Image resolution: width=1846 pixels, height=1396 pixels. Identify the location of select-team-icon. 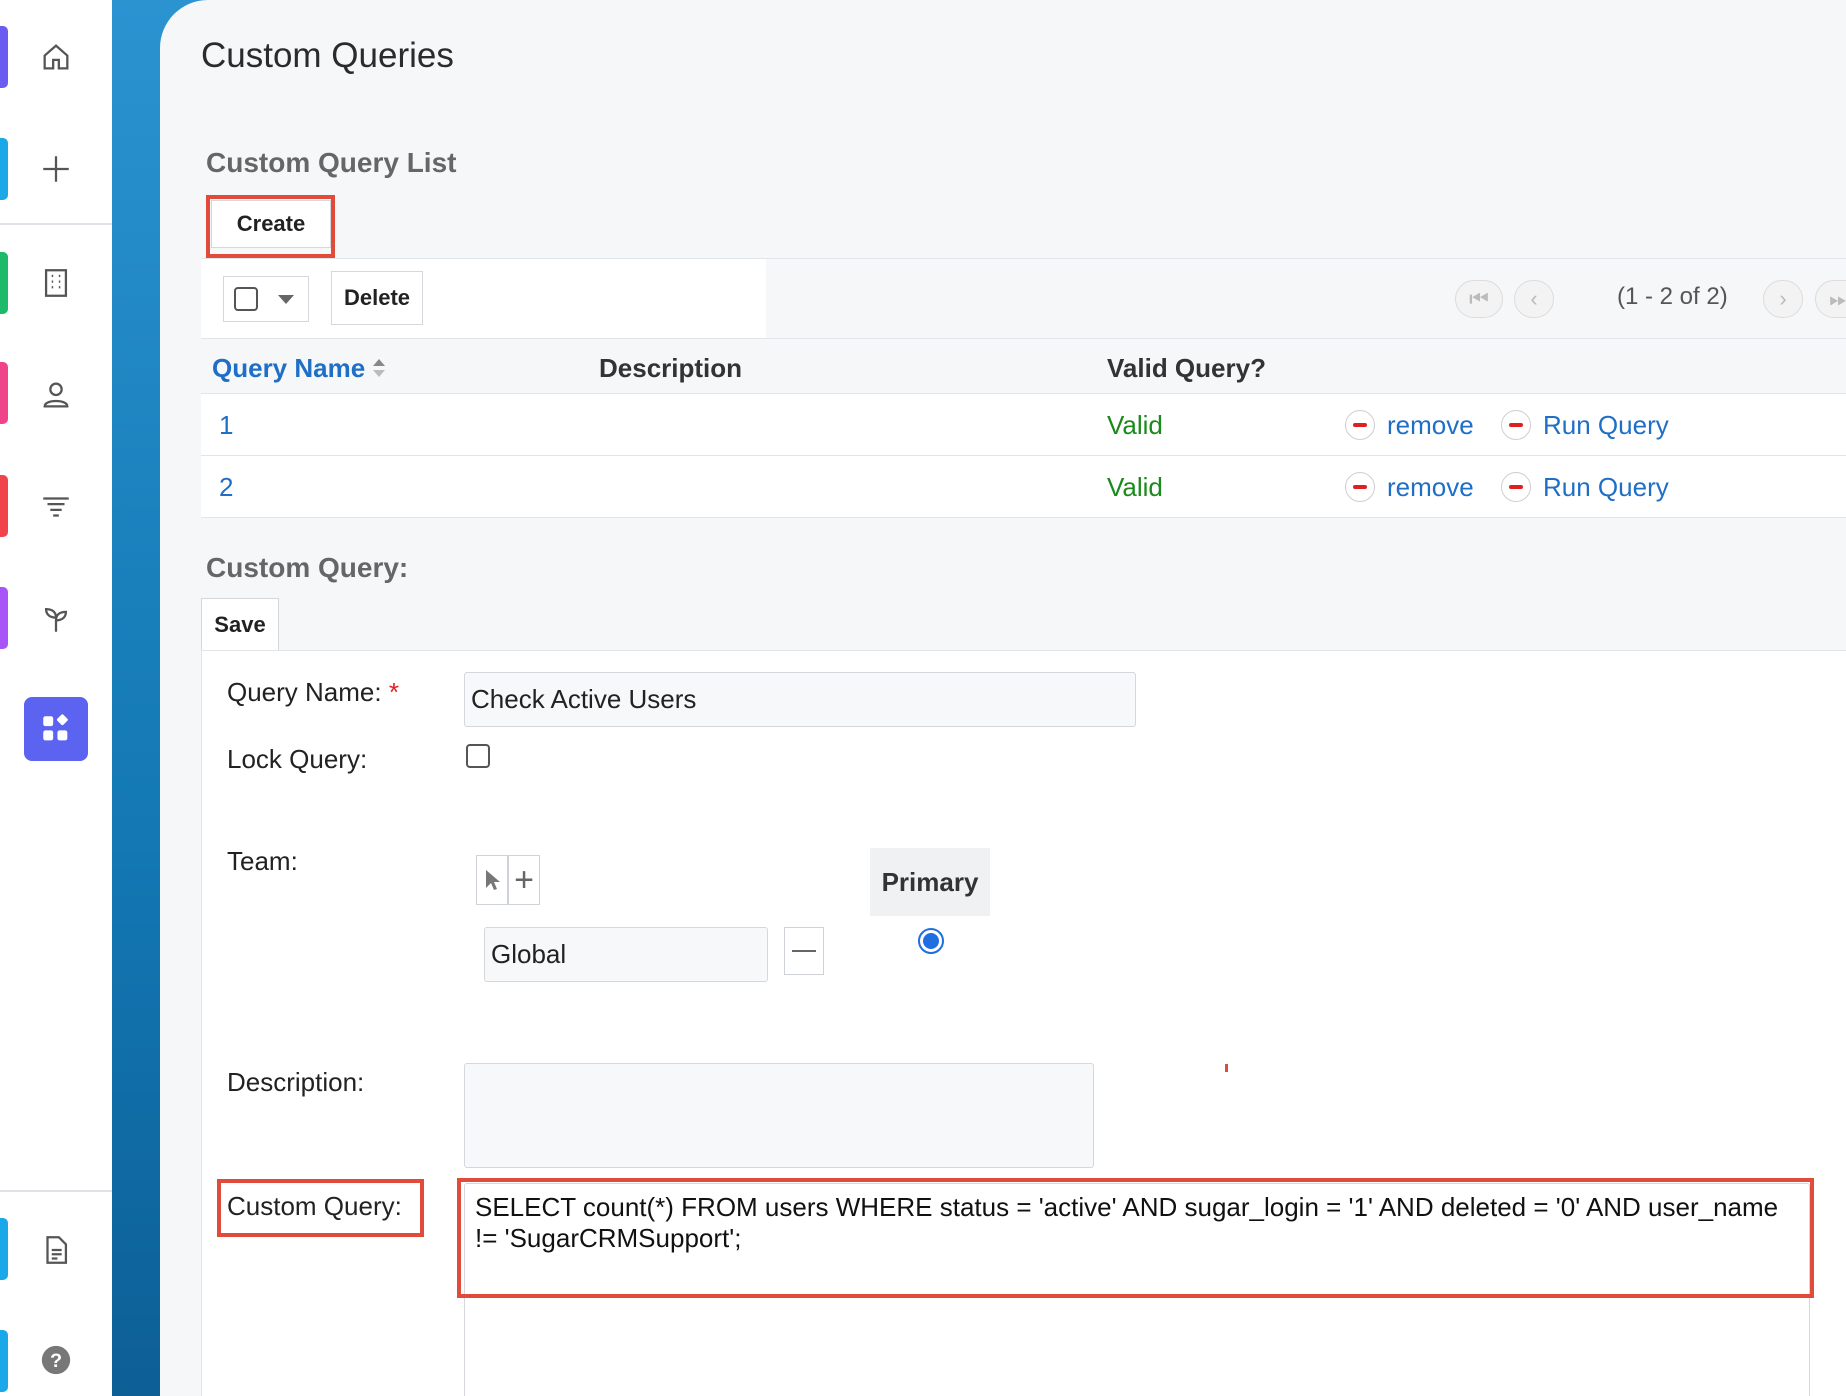
(492, 880).